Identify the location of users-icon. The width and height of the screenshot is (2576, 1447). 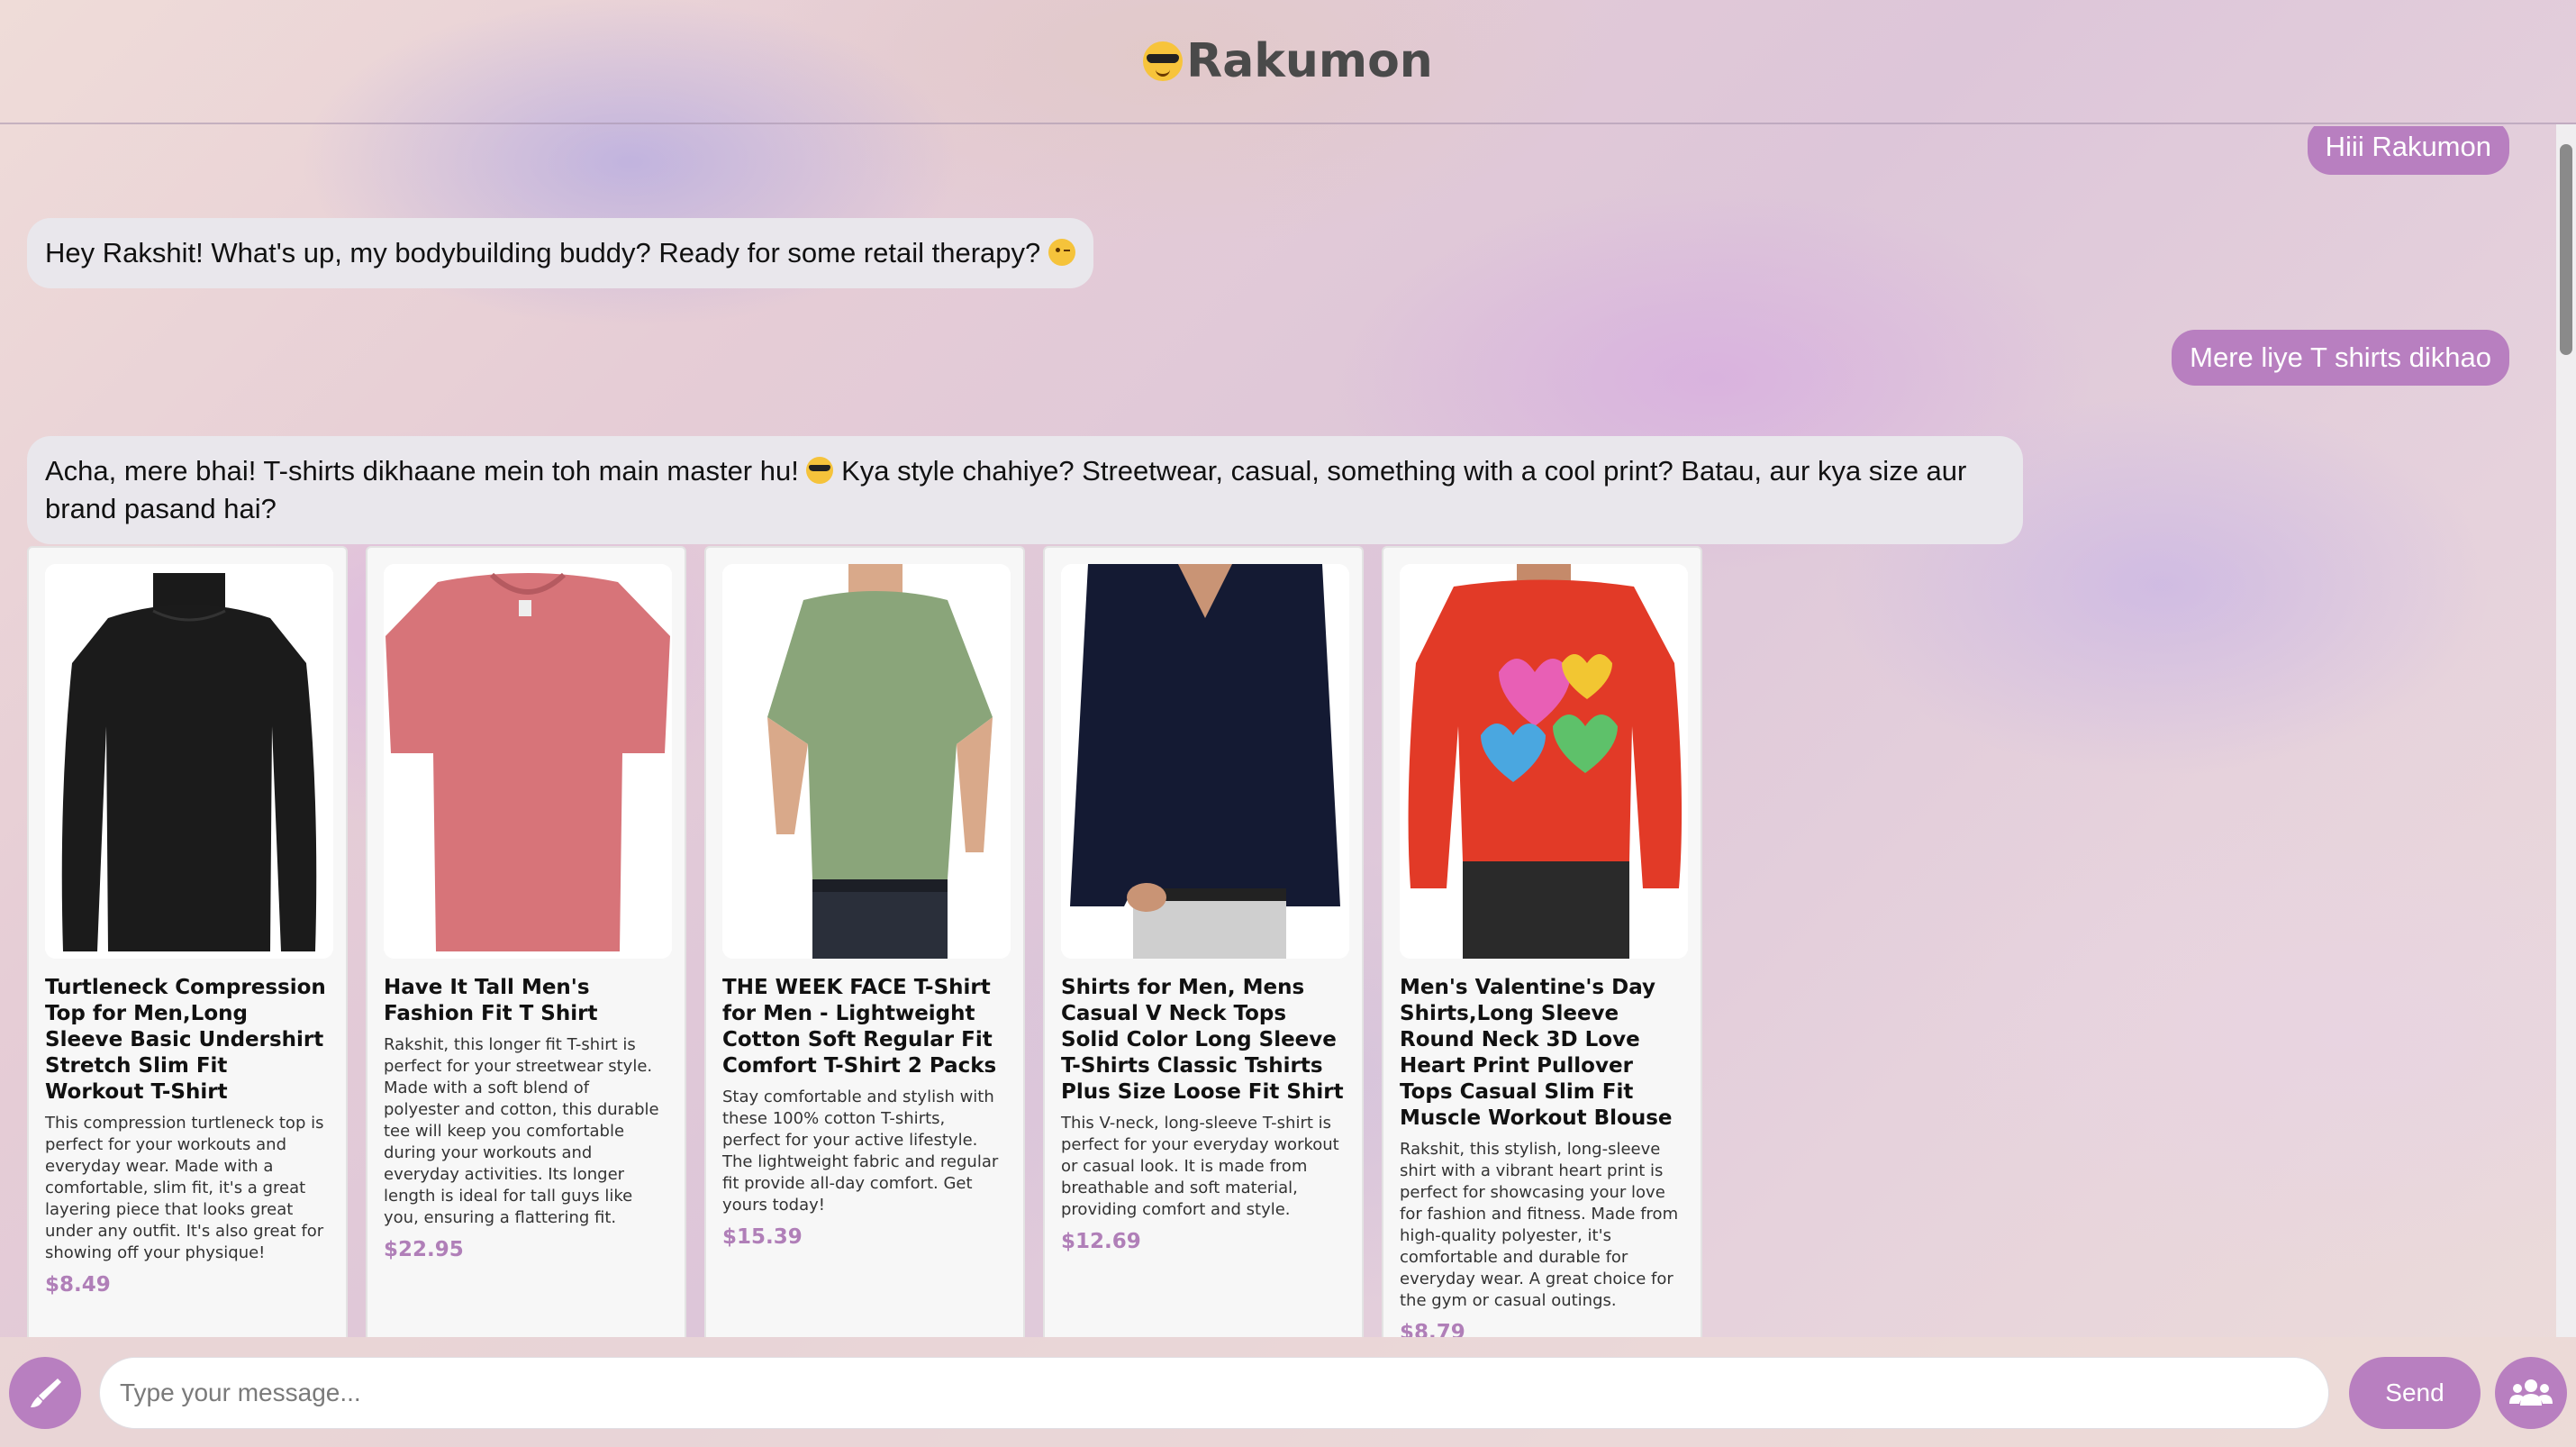
(2531, 1392).